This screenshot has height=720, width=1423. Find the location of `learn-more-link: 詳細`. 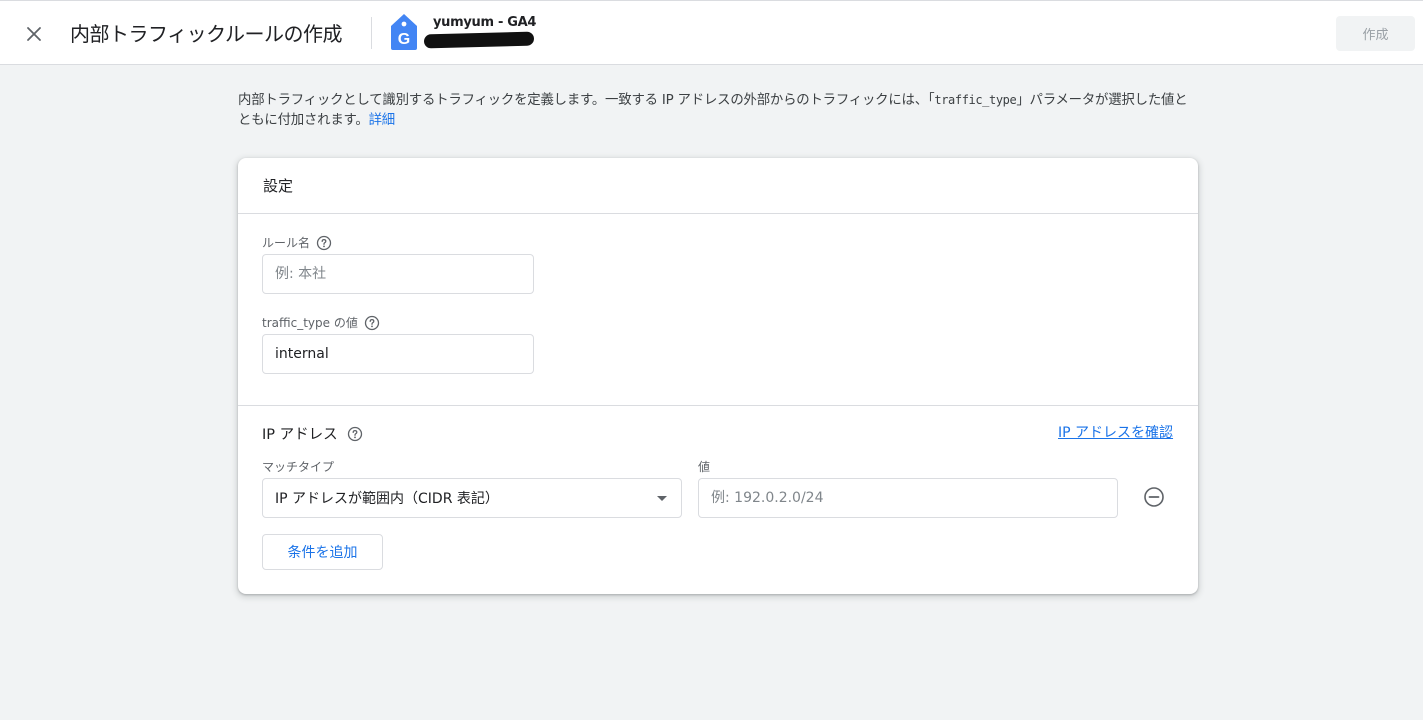

learn-more-link: 詳細 is located at coordinates (382, 120).